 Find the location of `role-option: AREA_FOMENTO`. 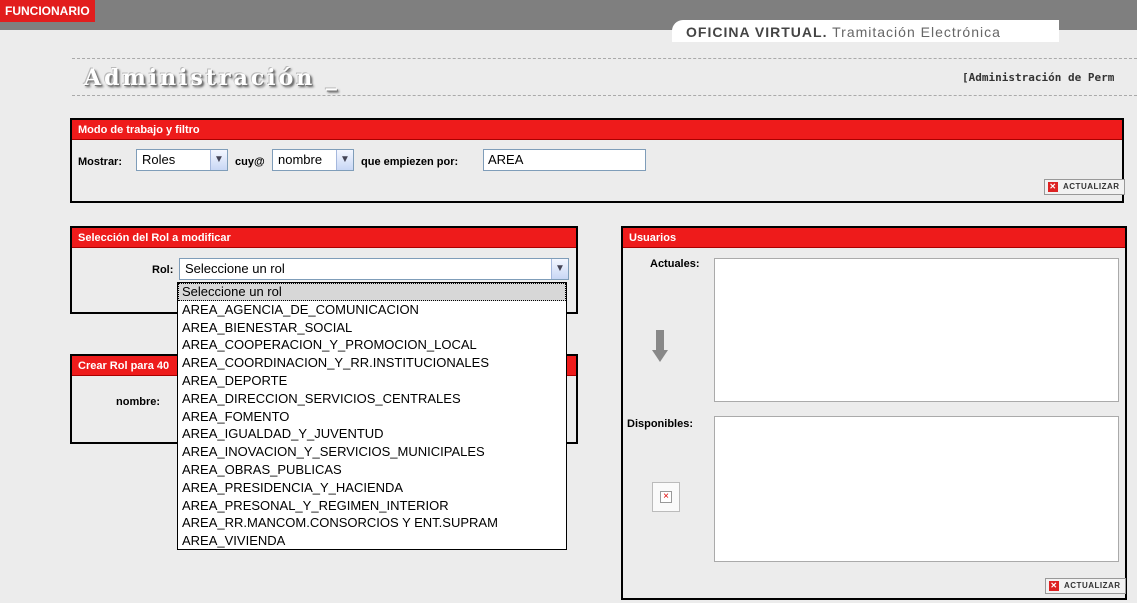

role-option: AREA_FOMENTO is located at coordinates (372, 417).